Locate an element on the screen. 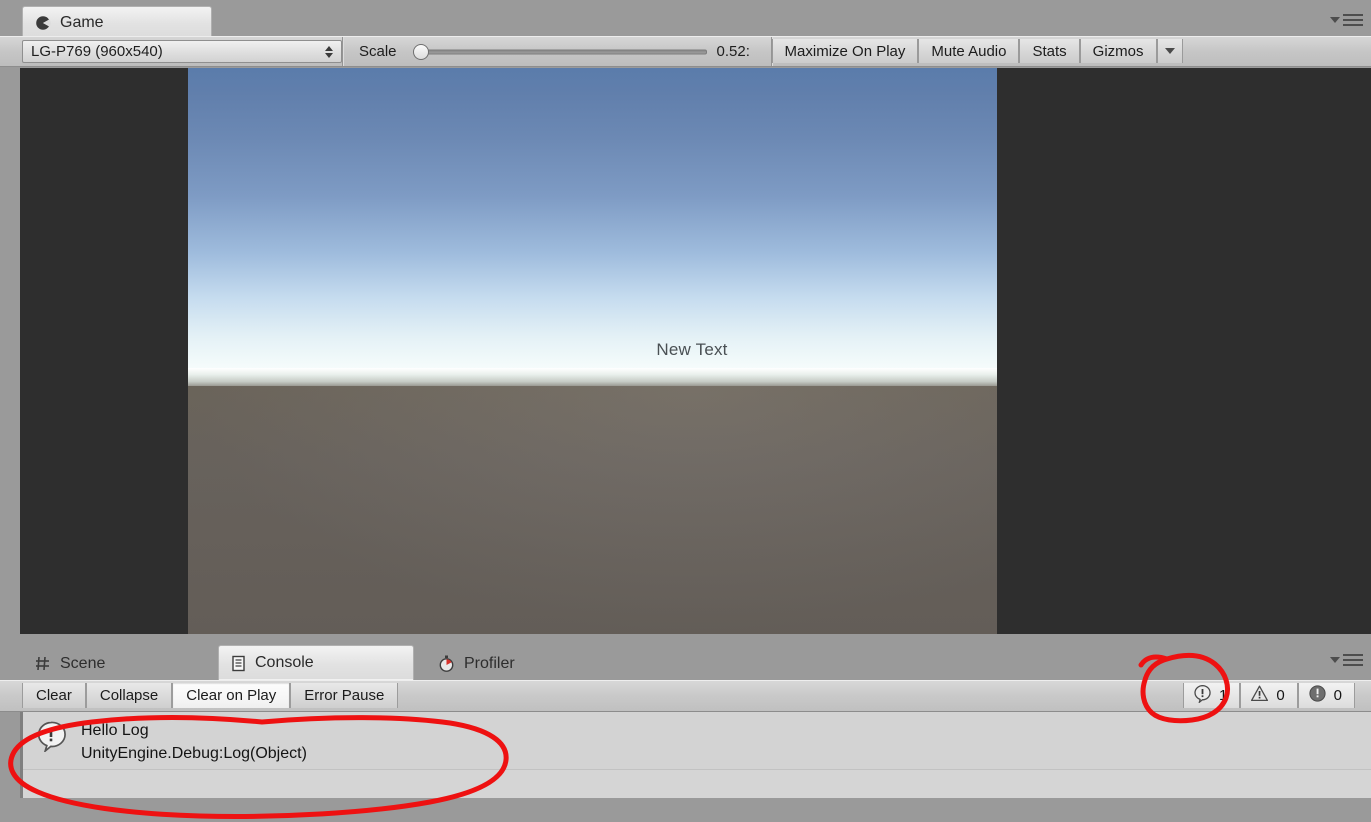  grid-hash-icon is located at coordinates (42, 663).